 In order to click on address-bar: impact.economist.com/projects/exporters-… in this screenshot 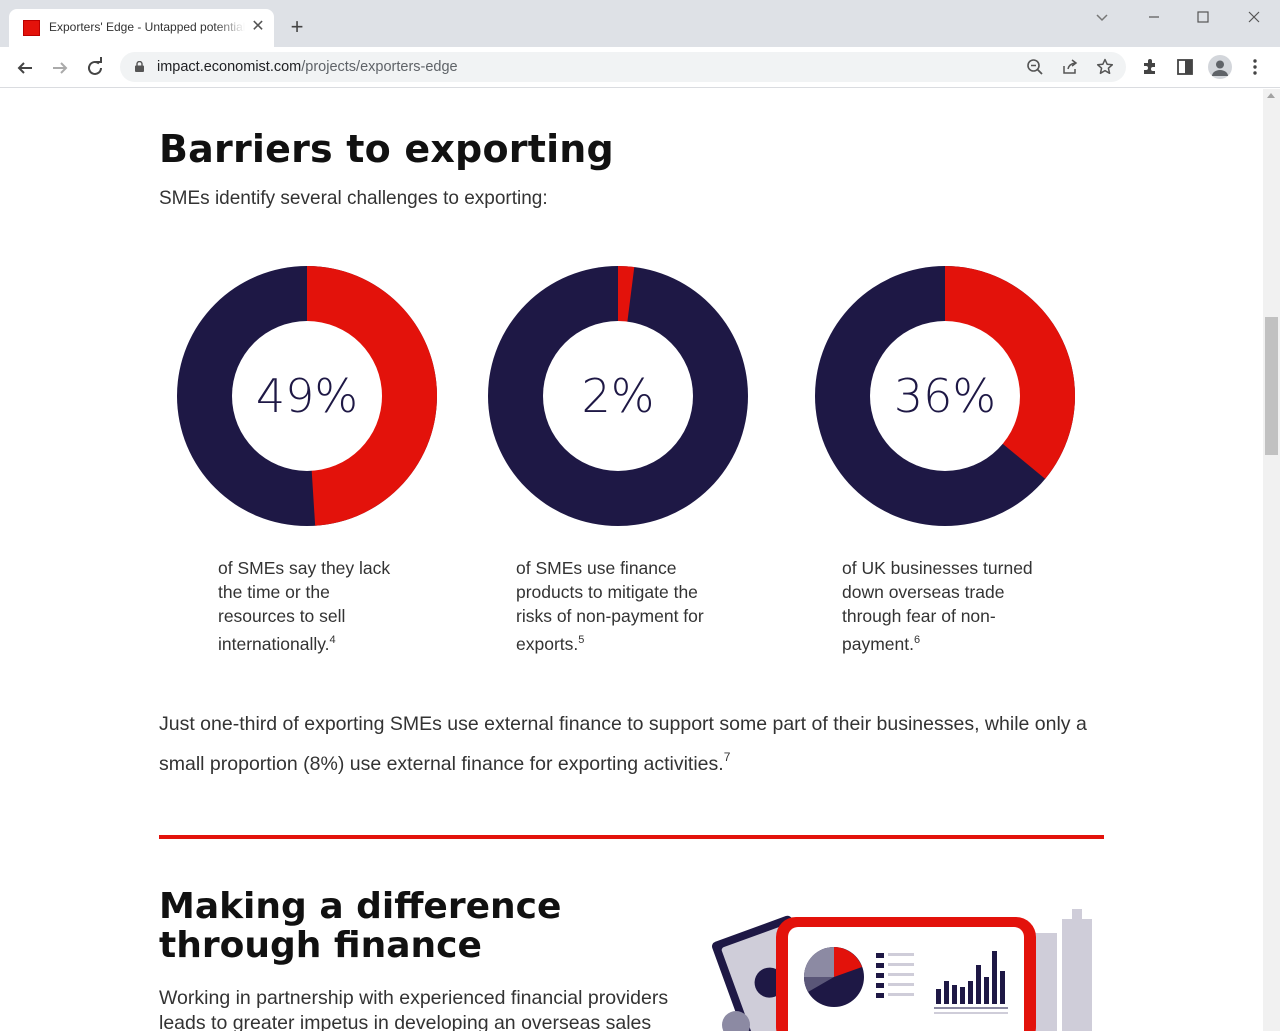, I will do `click(623, 67)`.